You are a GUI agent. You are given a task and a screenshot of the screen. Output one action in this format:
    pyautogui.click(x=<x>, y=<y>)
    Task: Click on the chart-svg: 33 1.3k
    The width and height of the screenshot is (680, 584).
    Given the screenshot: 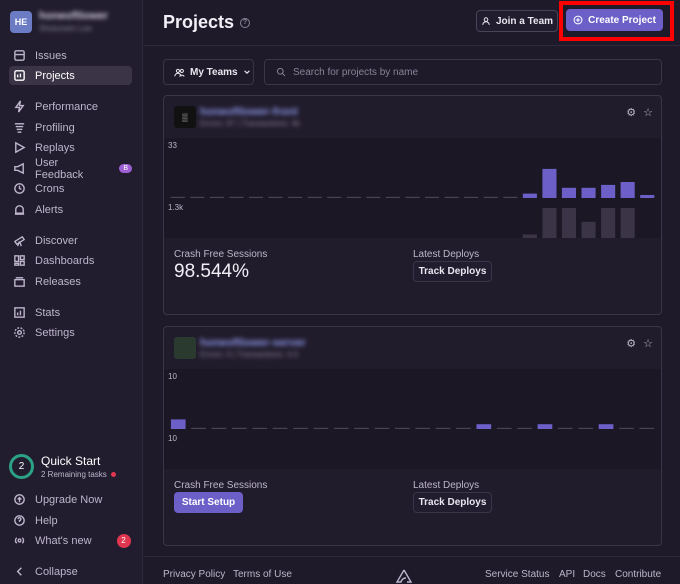 What is the action you would take?
    pyautogui.click(x=411, y=189)
    